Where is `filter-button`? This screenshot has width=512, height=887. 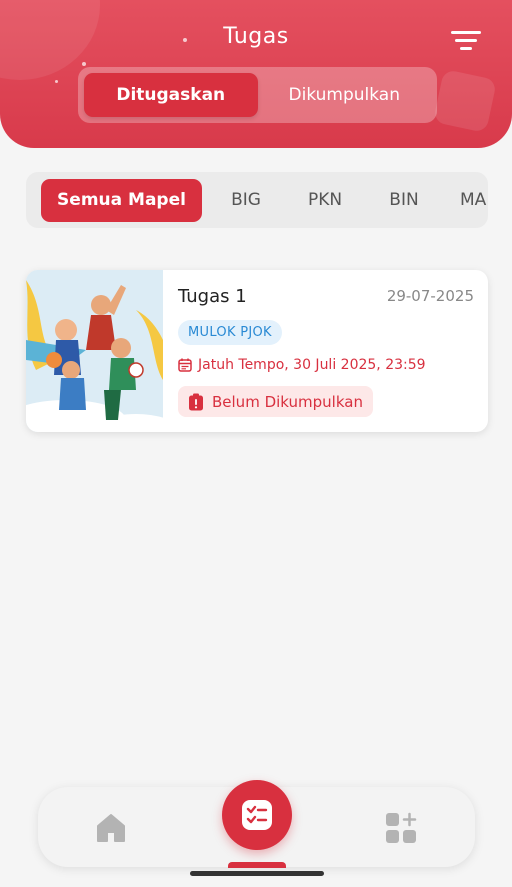 filter-button is located at coordinates (466, 40).